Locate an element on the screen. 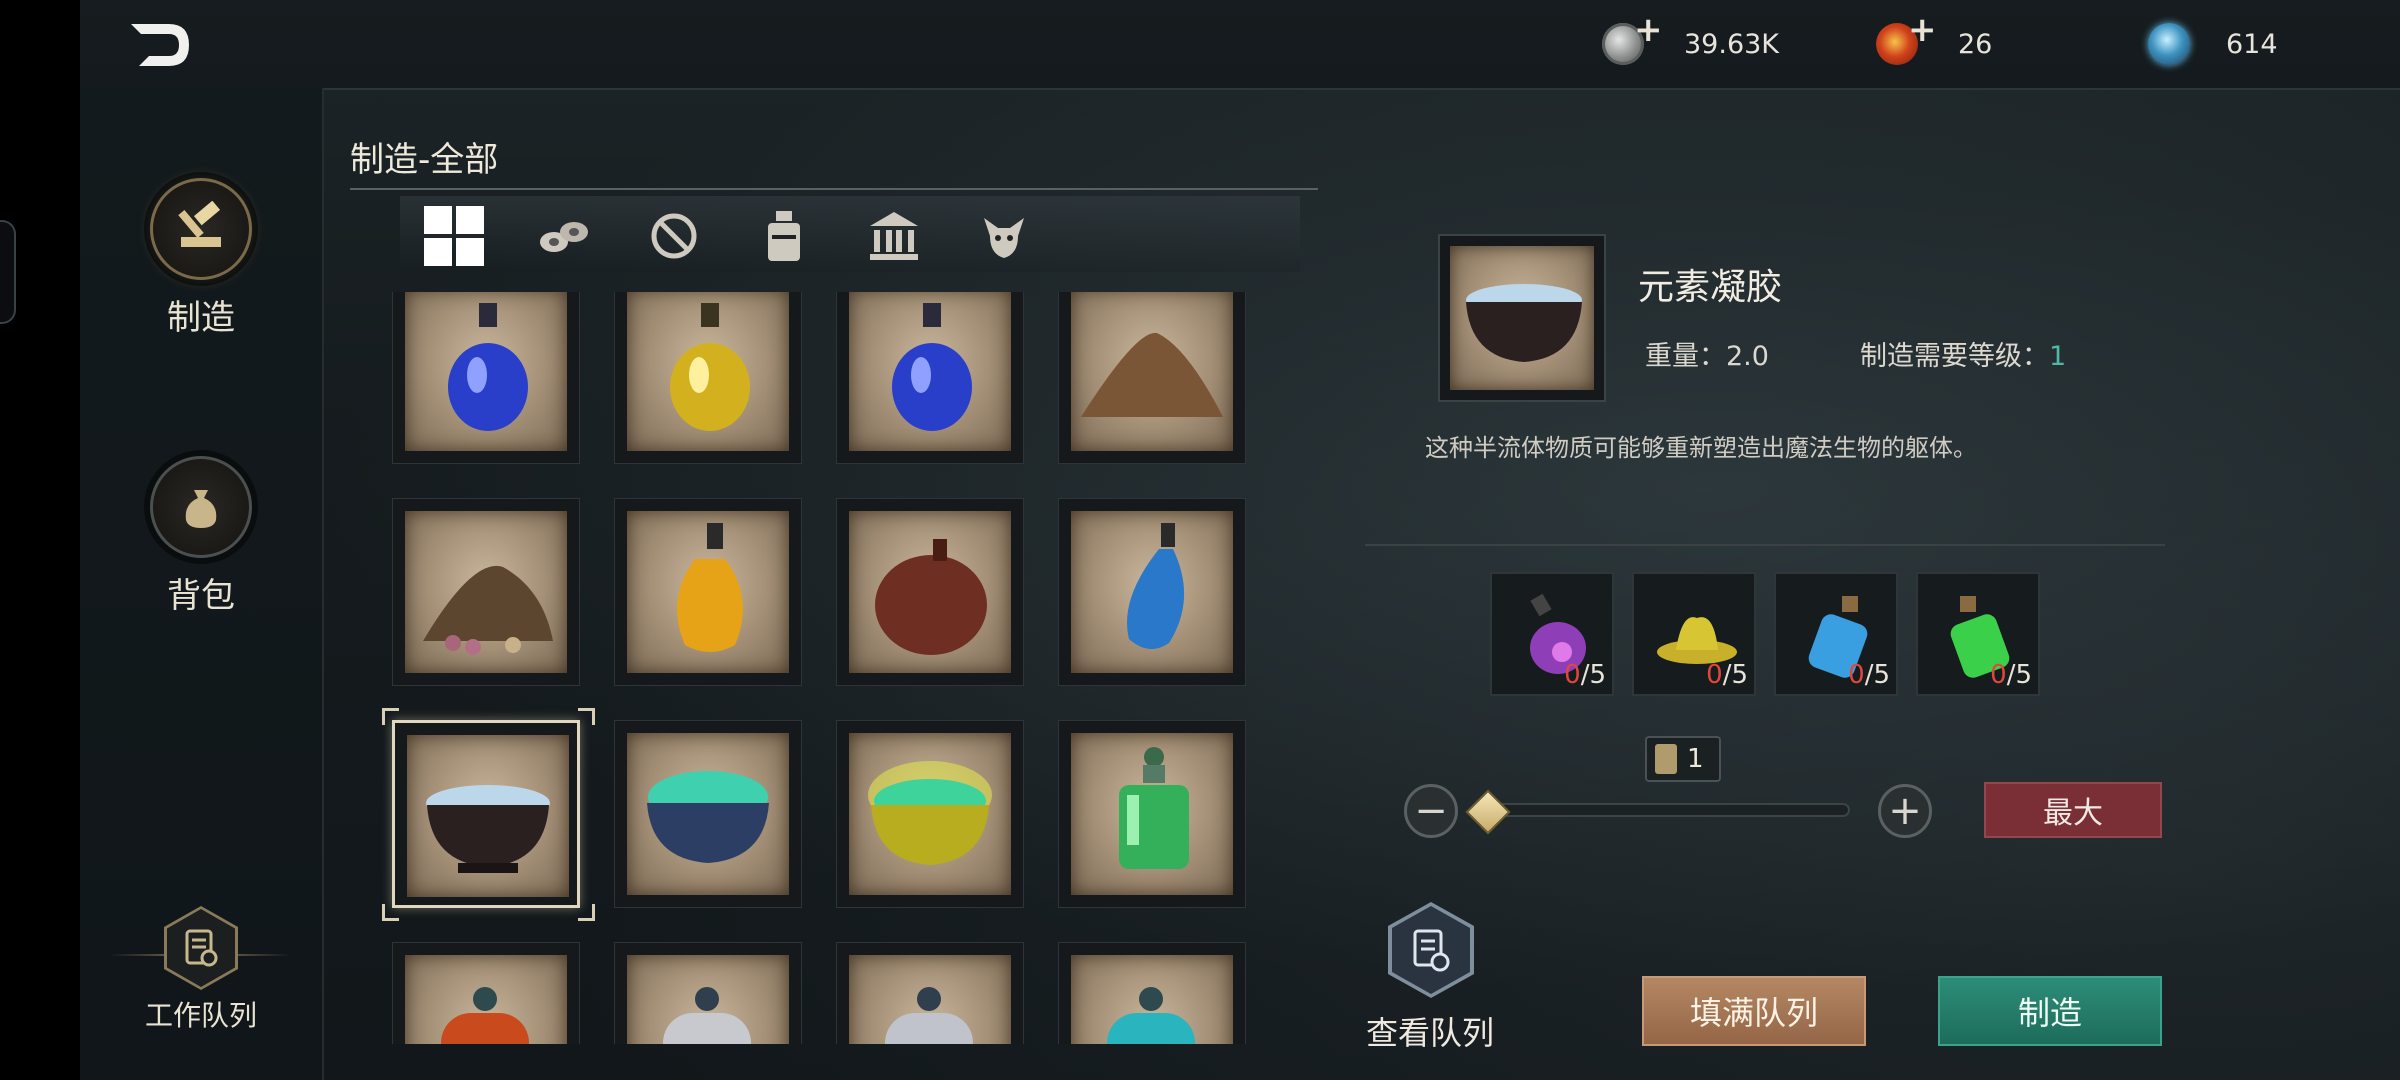 The width and height of the screenshot is (2400, 1080). sidebar-item-label: 背包 is located at coordinates (201, 596).